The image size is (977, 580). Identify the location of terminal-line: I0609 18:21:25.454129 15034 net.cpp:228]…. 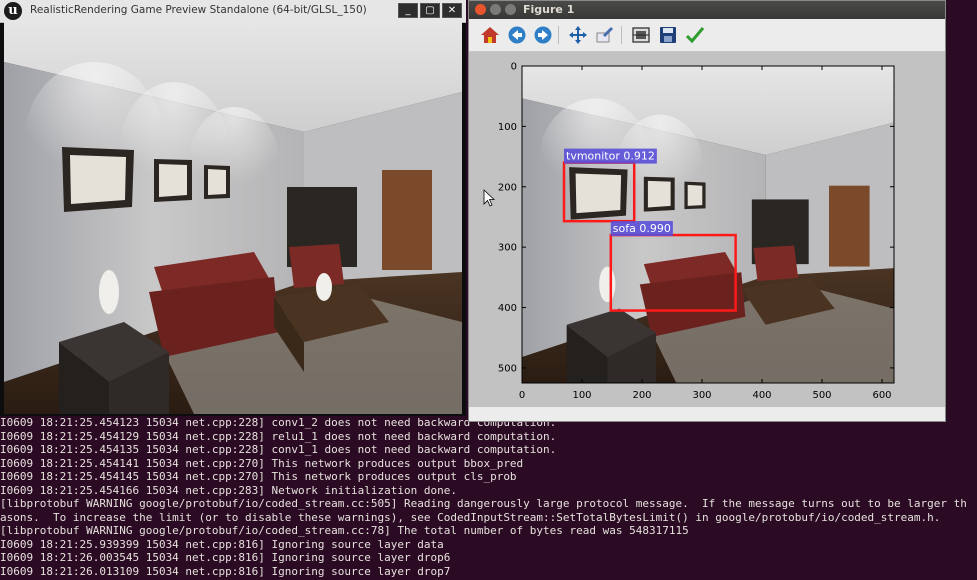
(278, 436).